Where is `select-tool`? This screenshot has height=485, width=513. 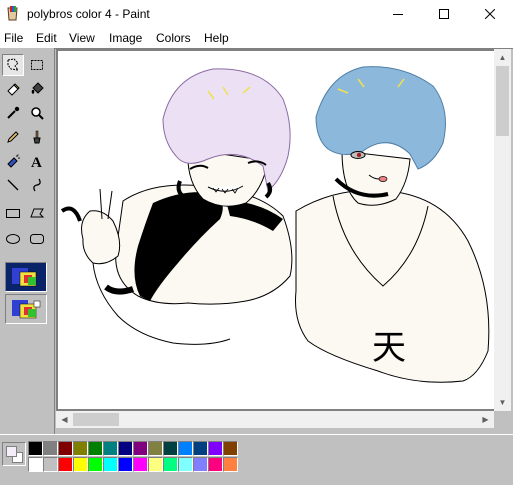 select-tool is located at coordinates (37, 65).